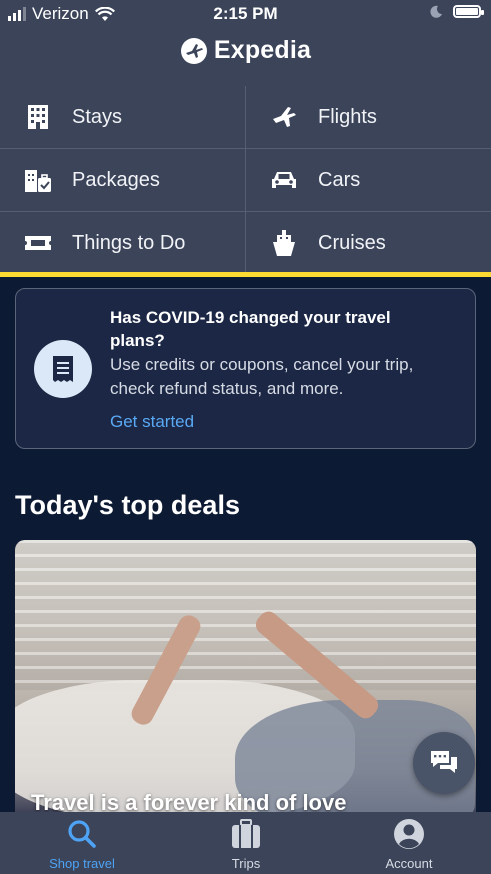 This screenshot has width=491, height=874. I want to click on clock: 2:15 PM, so click(245, 13).